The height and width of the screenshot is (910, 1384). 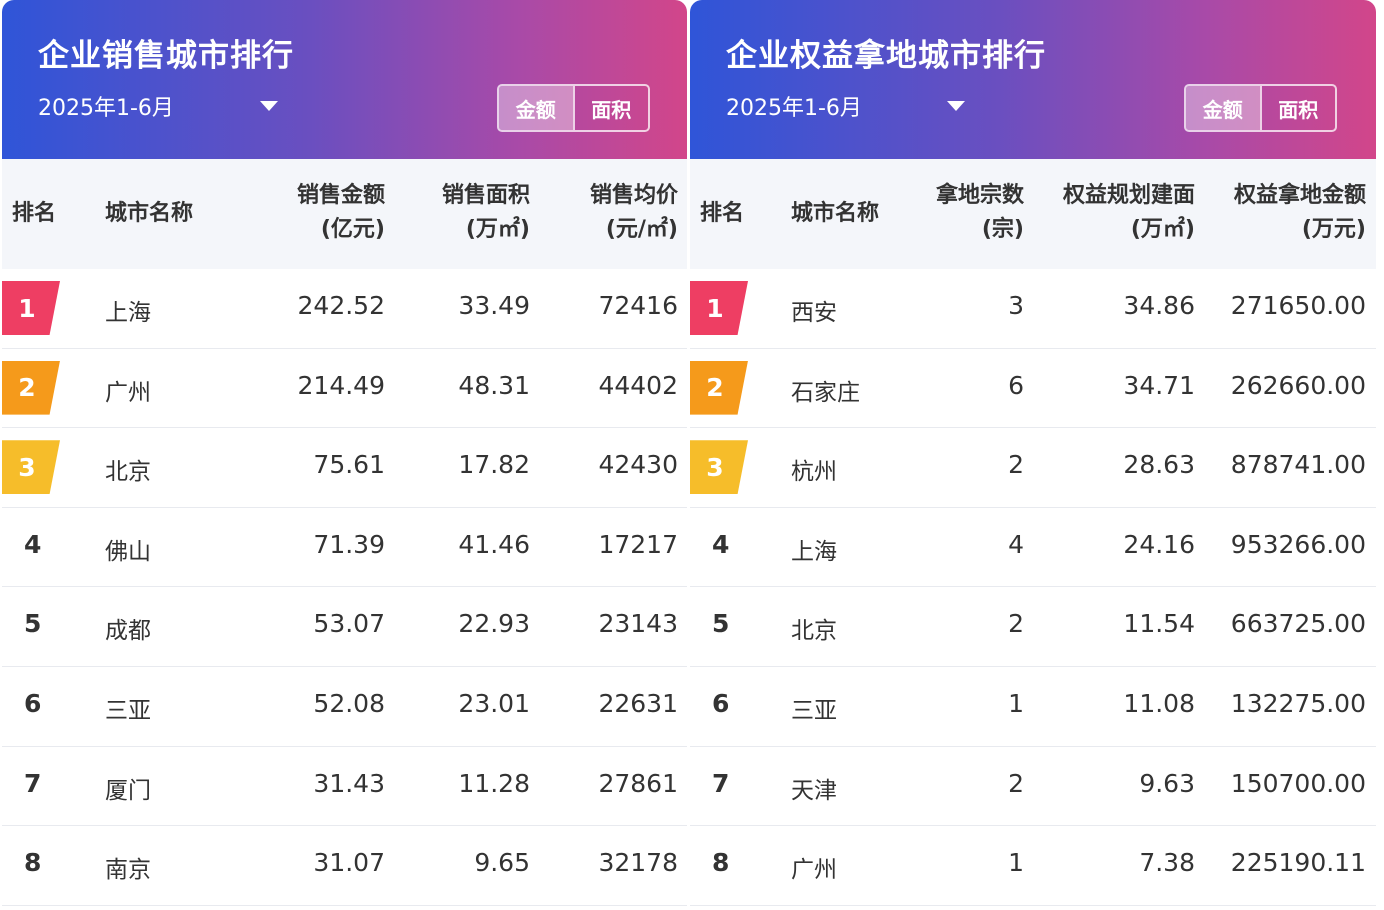 What do you see at coordinates (494, 703) in the screenshot?
I see `value-cell-2: 23.01` at bounding box center [494, 703].